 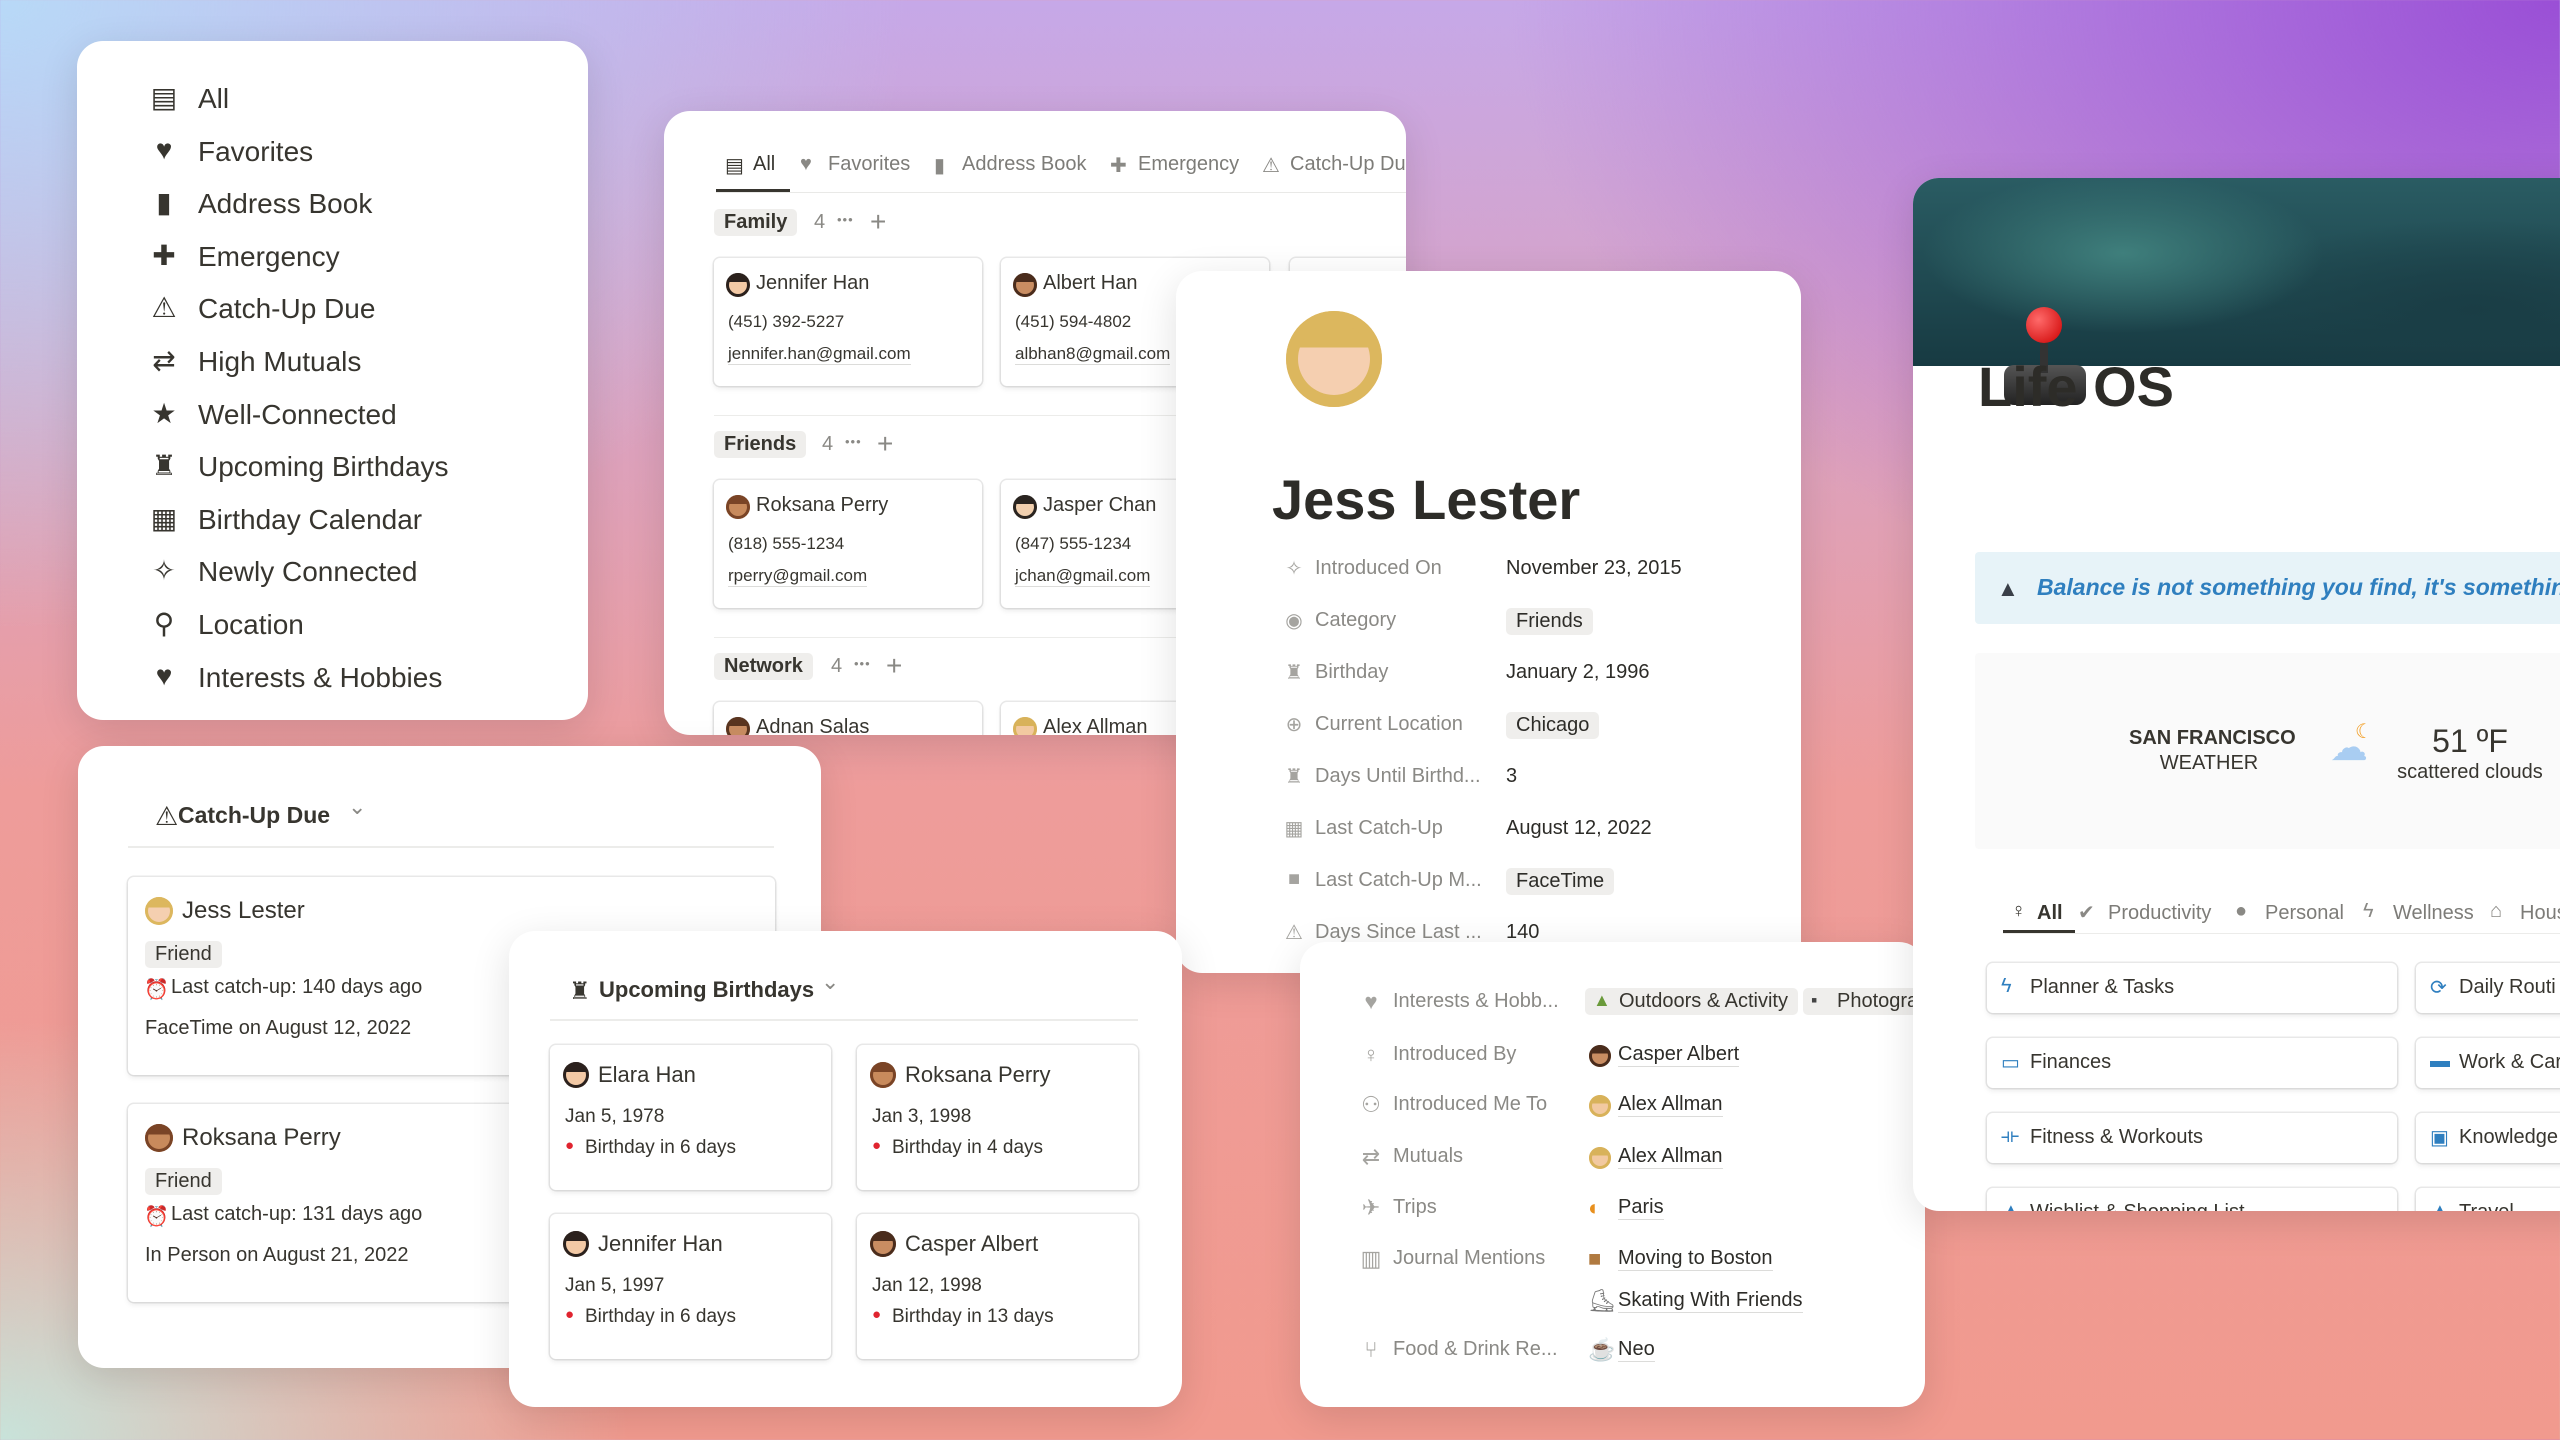 I want to click on sidebar-item-address-book: ▮ Address Book, so click(x=337, y=204).